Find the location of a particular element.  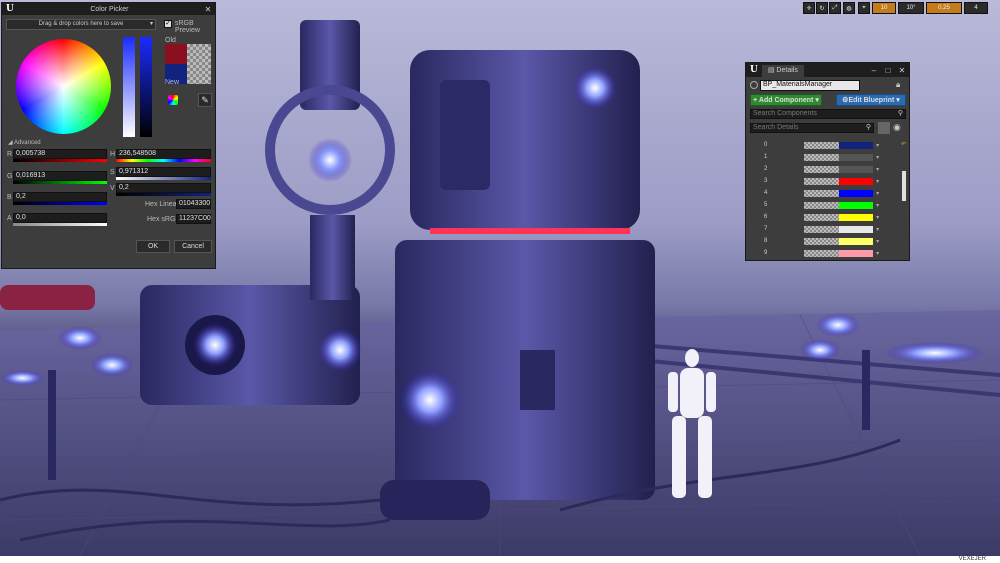

color-mode-icon is located at coordinates (173, 100).